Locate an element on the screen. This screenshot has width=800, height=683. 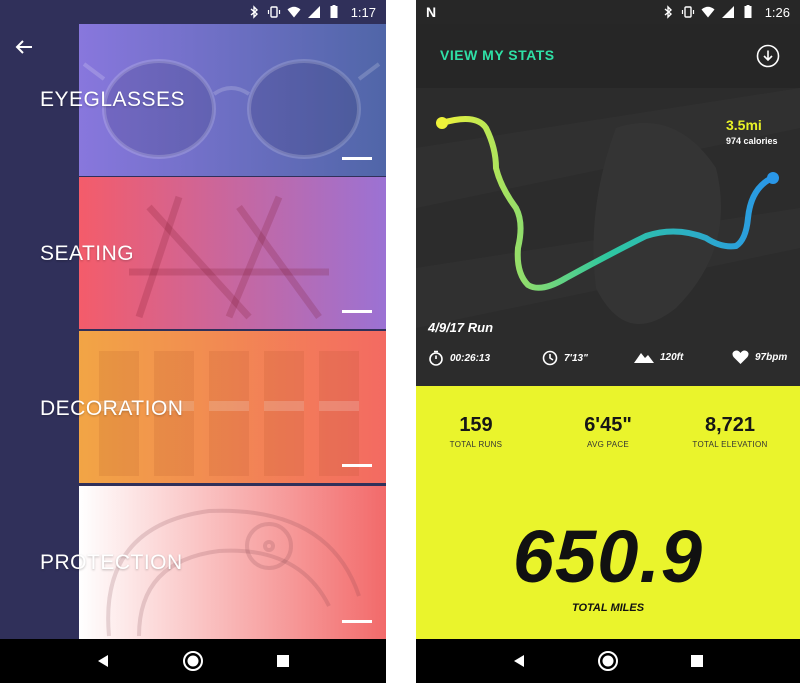
notification-n-icon: N is located at coordinates (431, 12).